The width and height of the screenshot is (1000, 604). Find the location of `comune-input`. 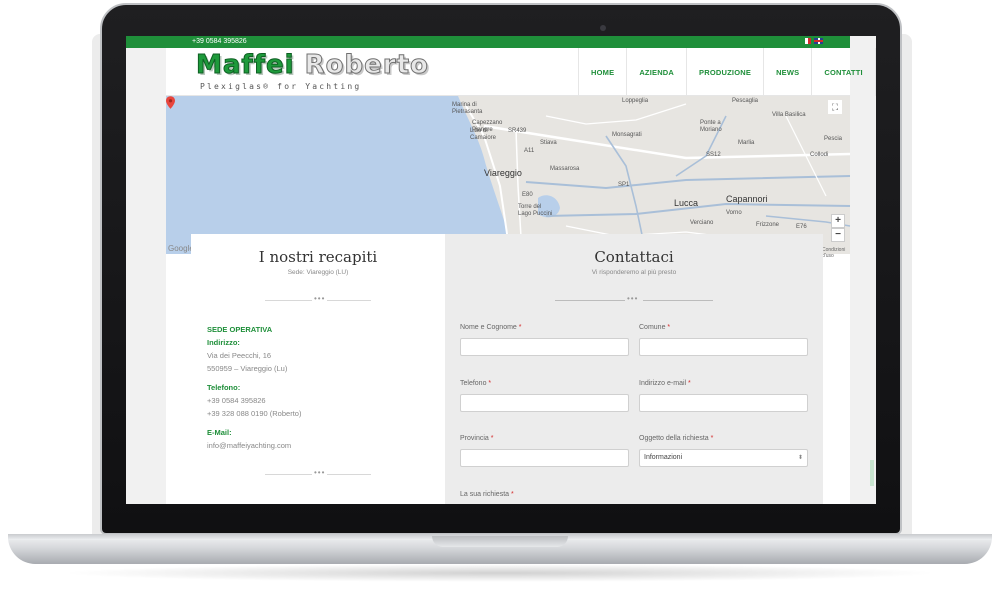

comune-input is located at coordinates (723, 347).